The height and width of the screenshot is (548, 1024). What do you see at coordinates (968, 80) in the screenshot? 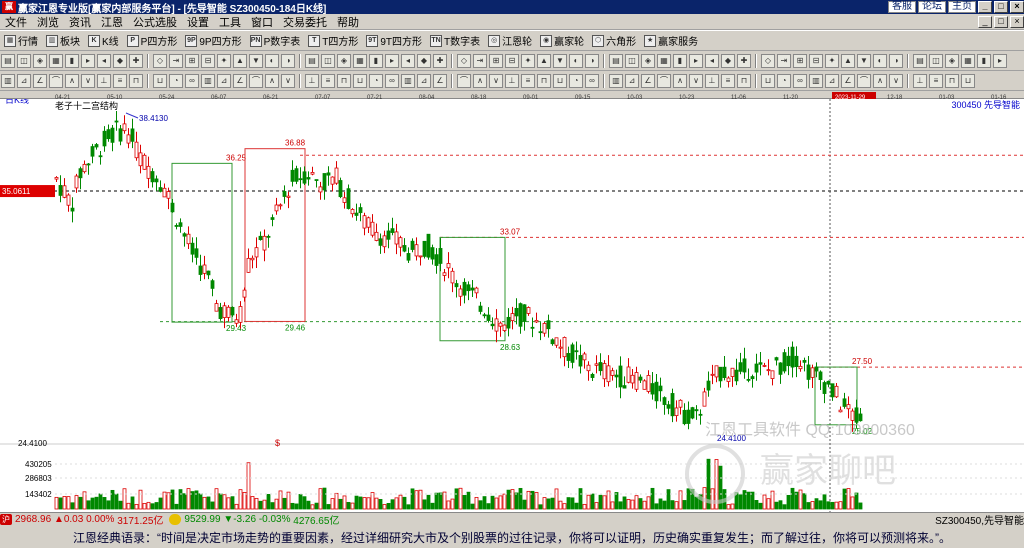
I see `analysis-tool-58-icon: ⊔` at bounding box center [968, 80].